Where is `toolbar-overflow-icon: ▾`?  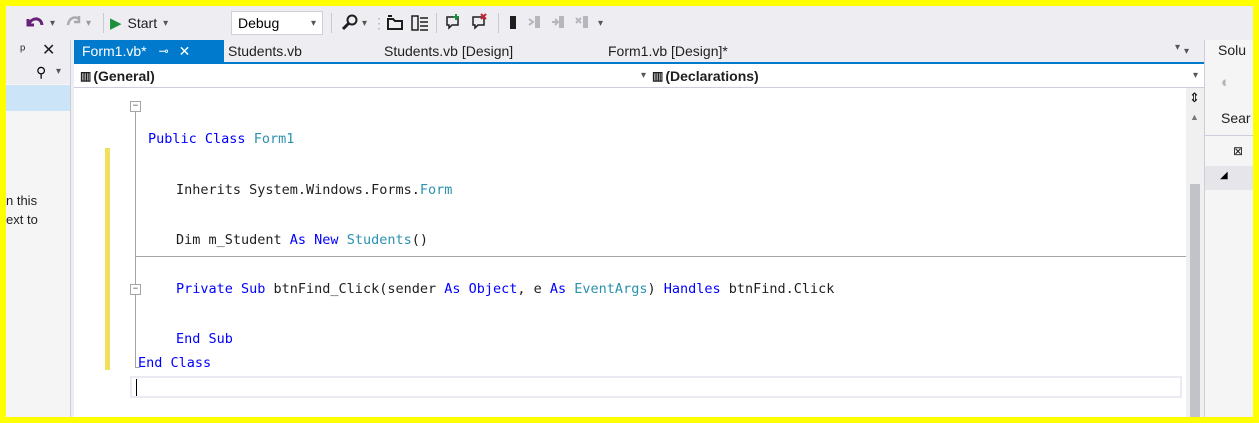
toolbar-overflow-icon: ▾ is located at coordinates (600, 23).